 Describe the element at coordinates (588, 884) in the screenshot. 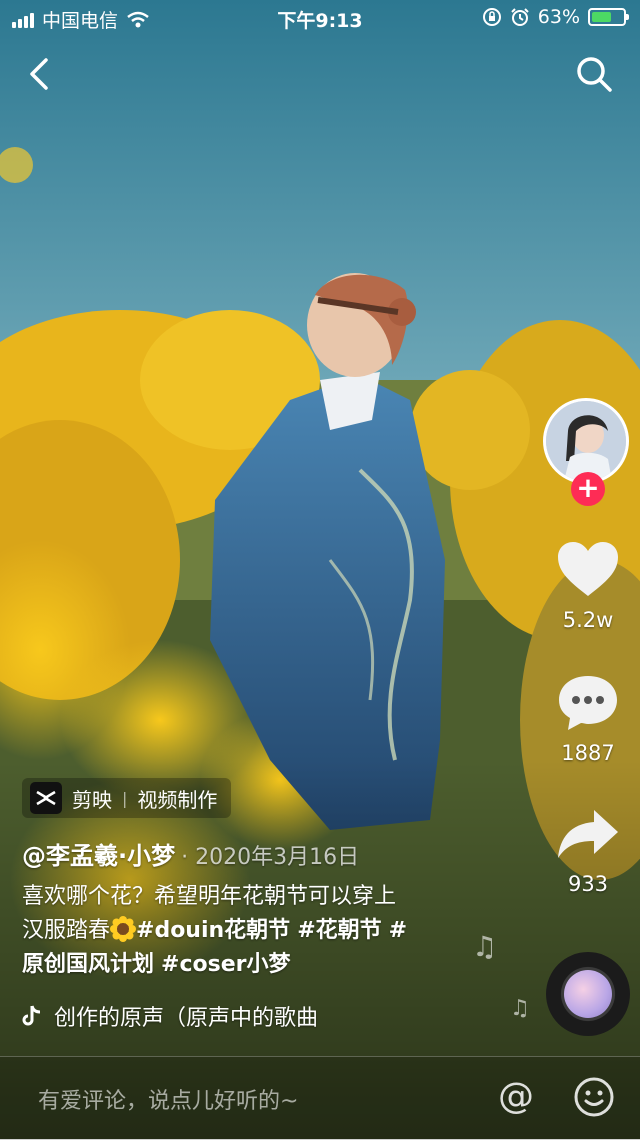

I see `share-count: 933` at that location.